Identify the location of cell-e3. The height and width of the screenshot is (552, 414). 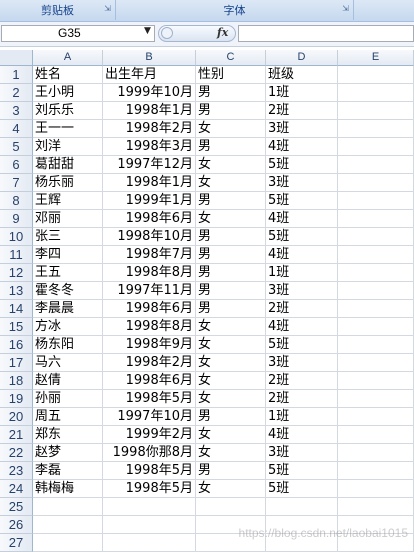
(376, 111).